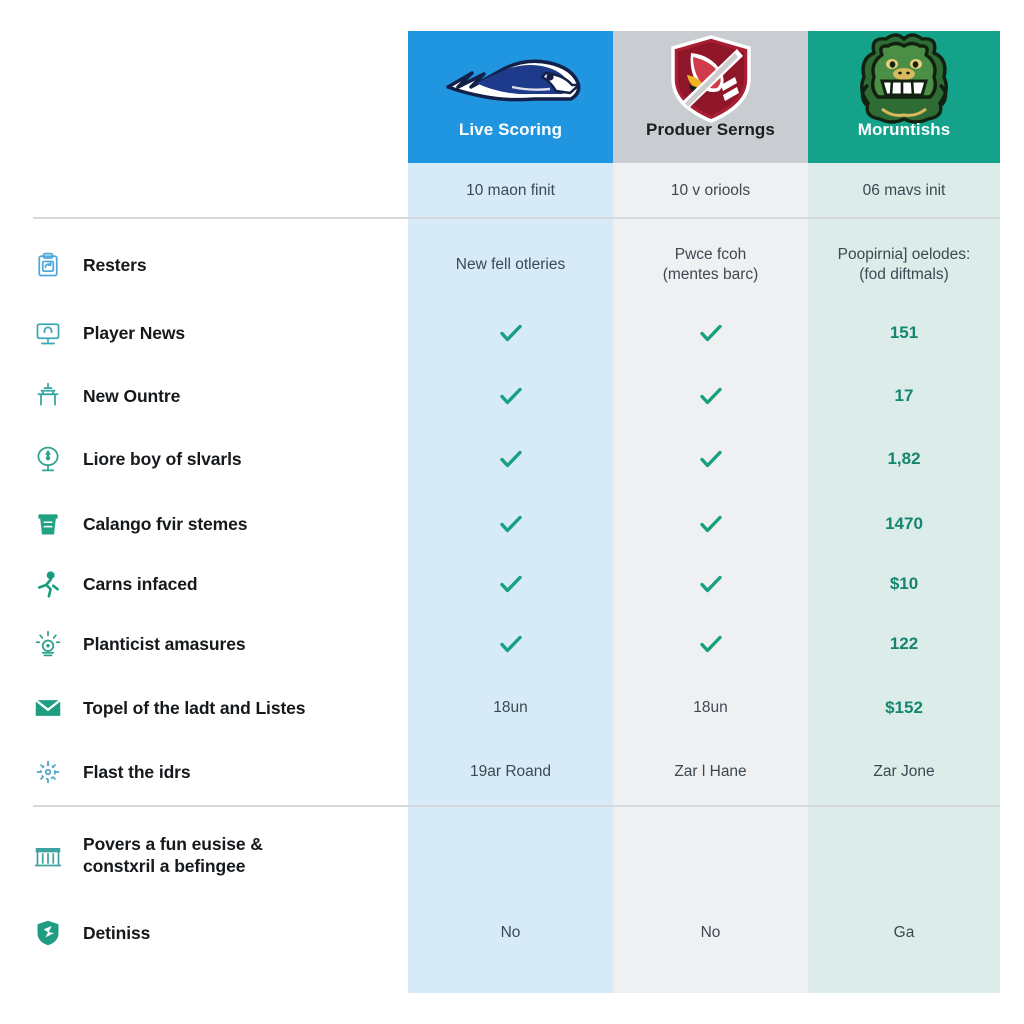  Describe the element at coordinates (48, 396) in the screenshot. I see `table-lamp-icon` at that location.